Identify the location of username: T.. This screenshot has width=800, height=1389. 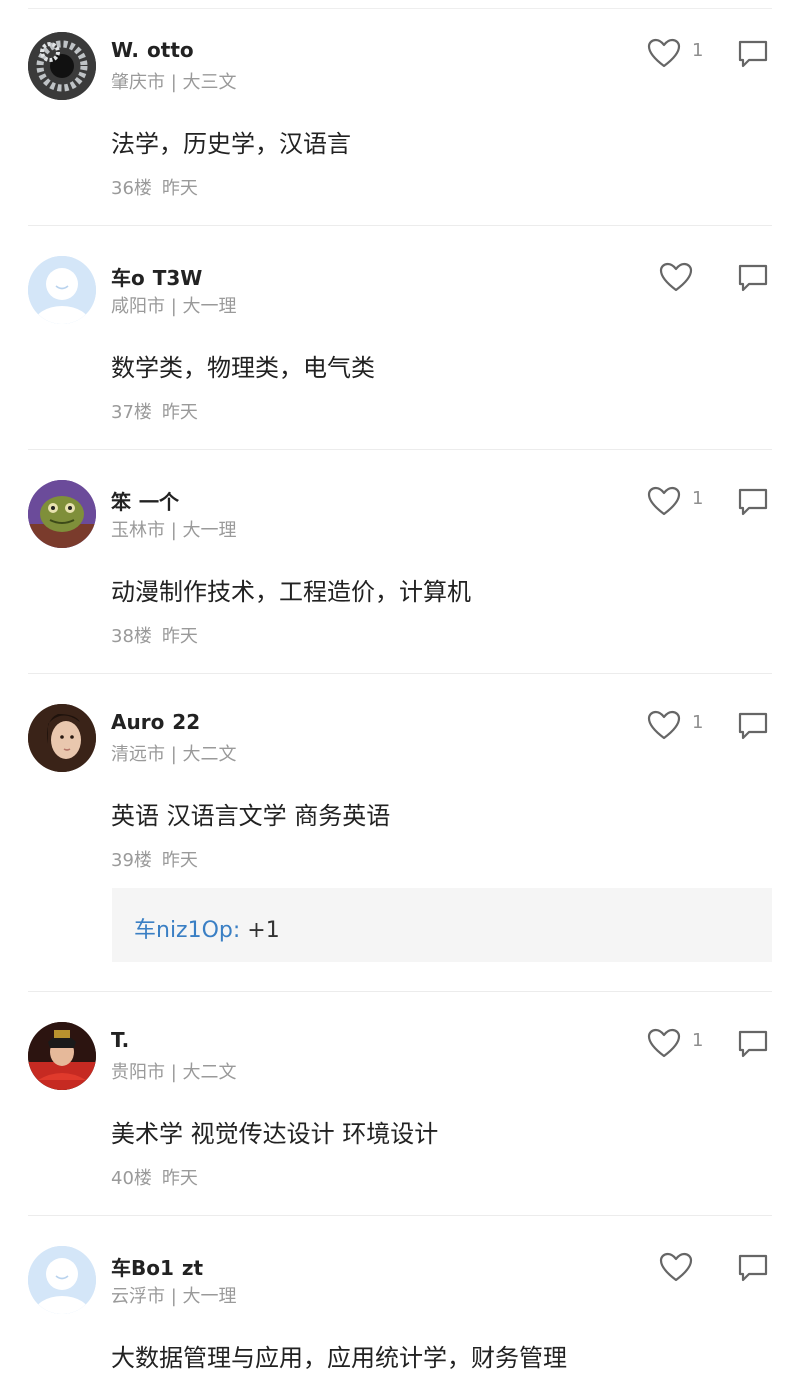
(120, 1040).